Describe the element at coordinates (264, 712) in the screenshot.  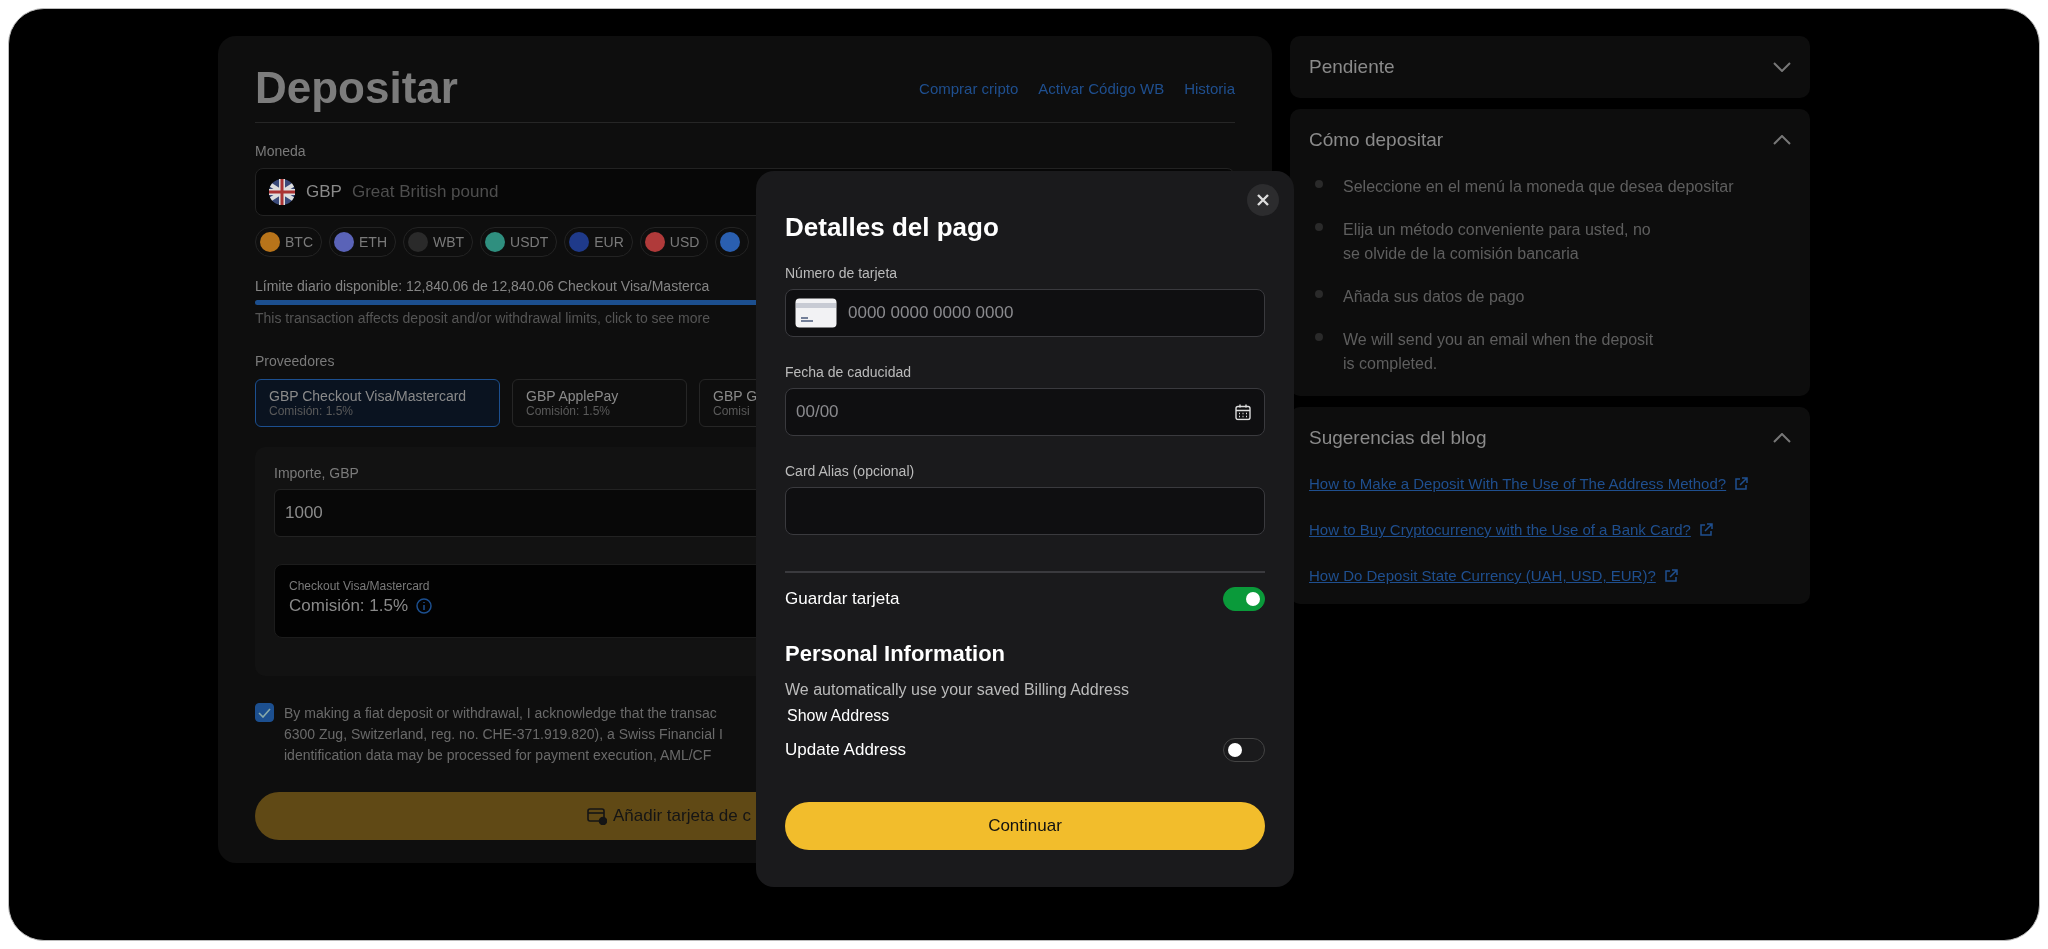
I see `consent-checkbox` at that location.